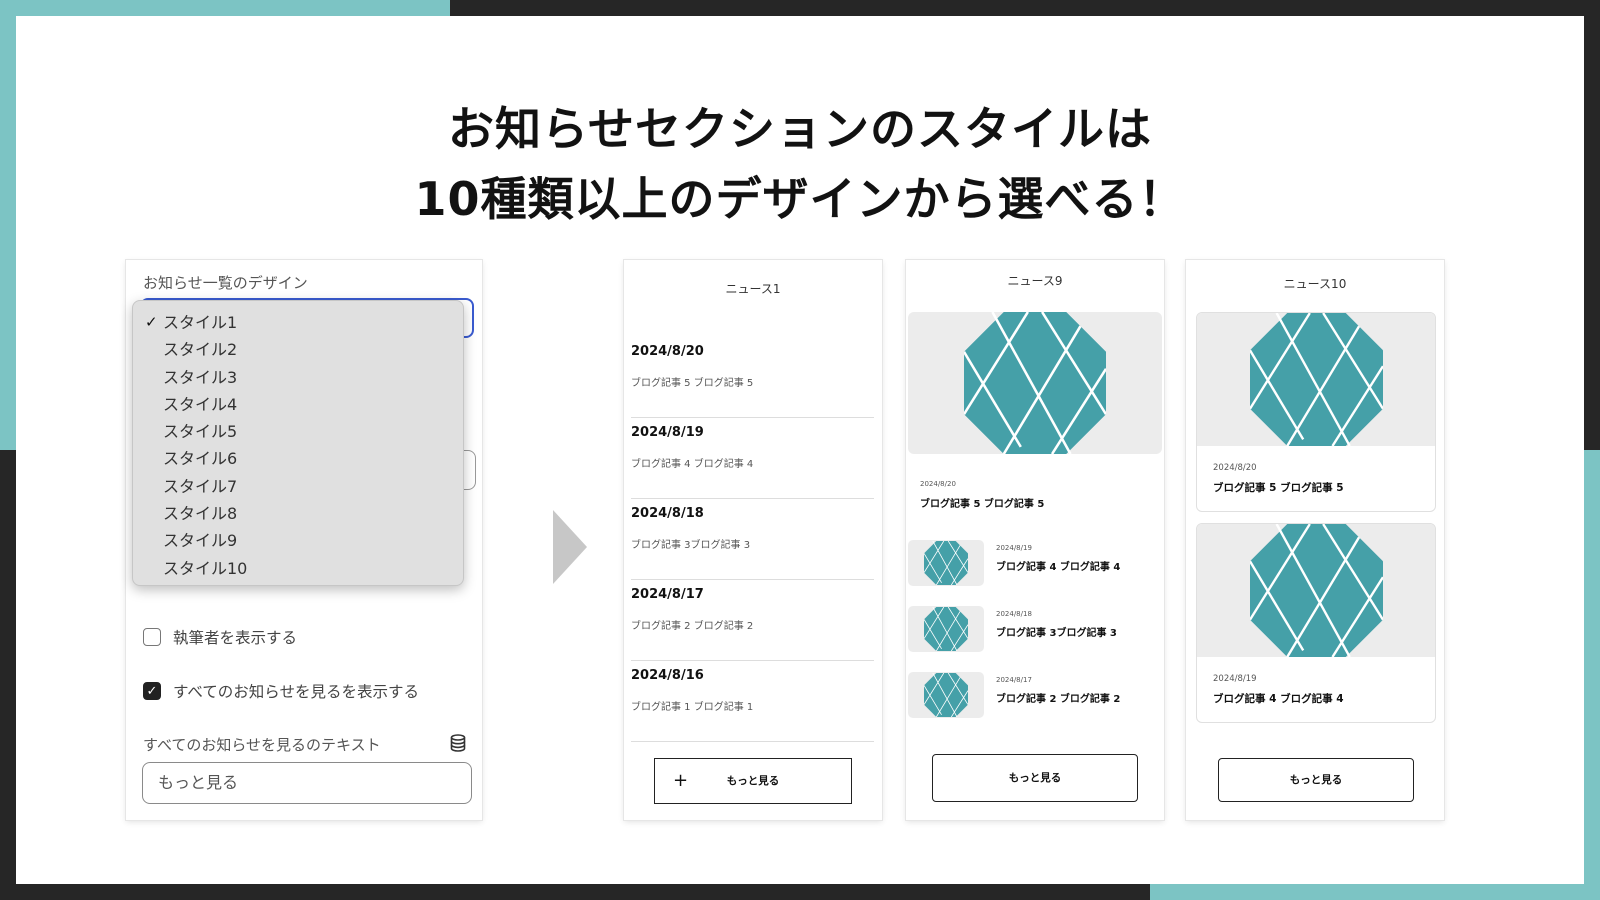 This screenshot has height=900, width=1600. Describe the element at coordinates (205, 568) in the screenshot. I see `dropdown-option-label: スタイル10` at that location.